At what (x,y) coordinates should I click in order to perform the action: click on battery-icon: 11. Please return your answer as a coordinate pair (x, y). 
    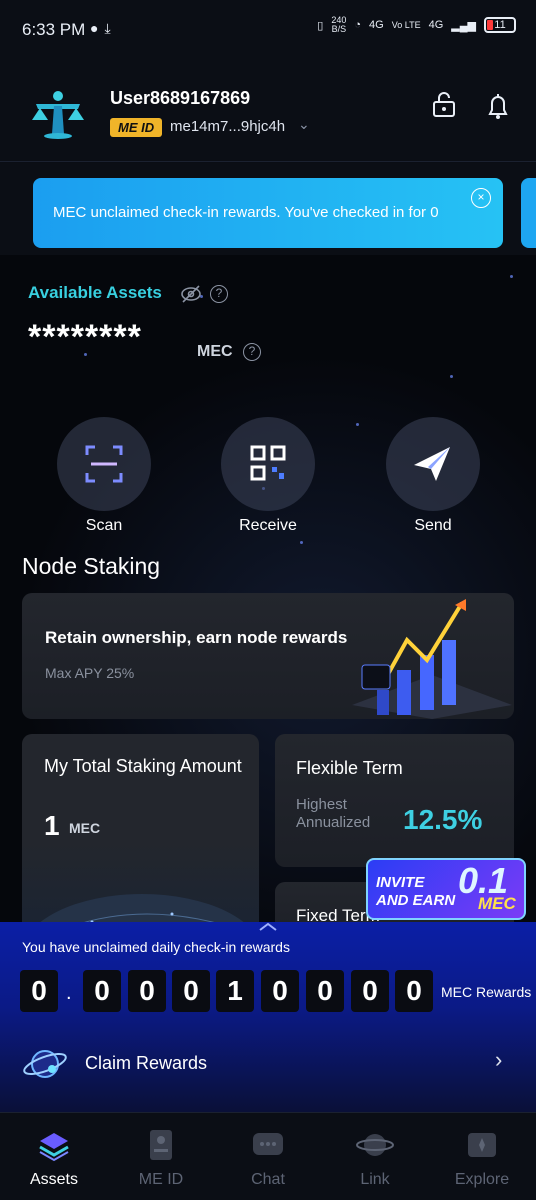
    Looking at the image, I should click on (500, 25).